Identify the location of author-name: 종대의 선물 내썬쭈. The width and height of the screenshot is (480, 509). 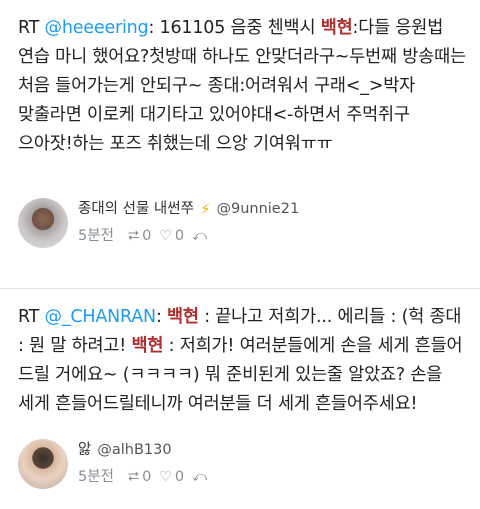
(136, 209).